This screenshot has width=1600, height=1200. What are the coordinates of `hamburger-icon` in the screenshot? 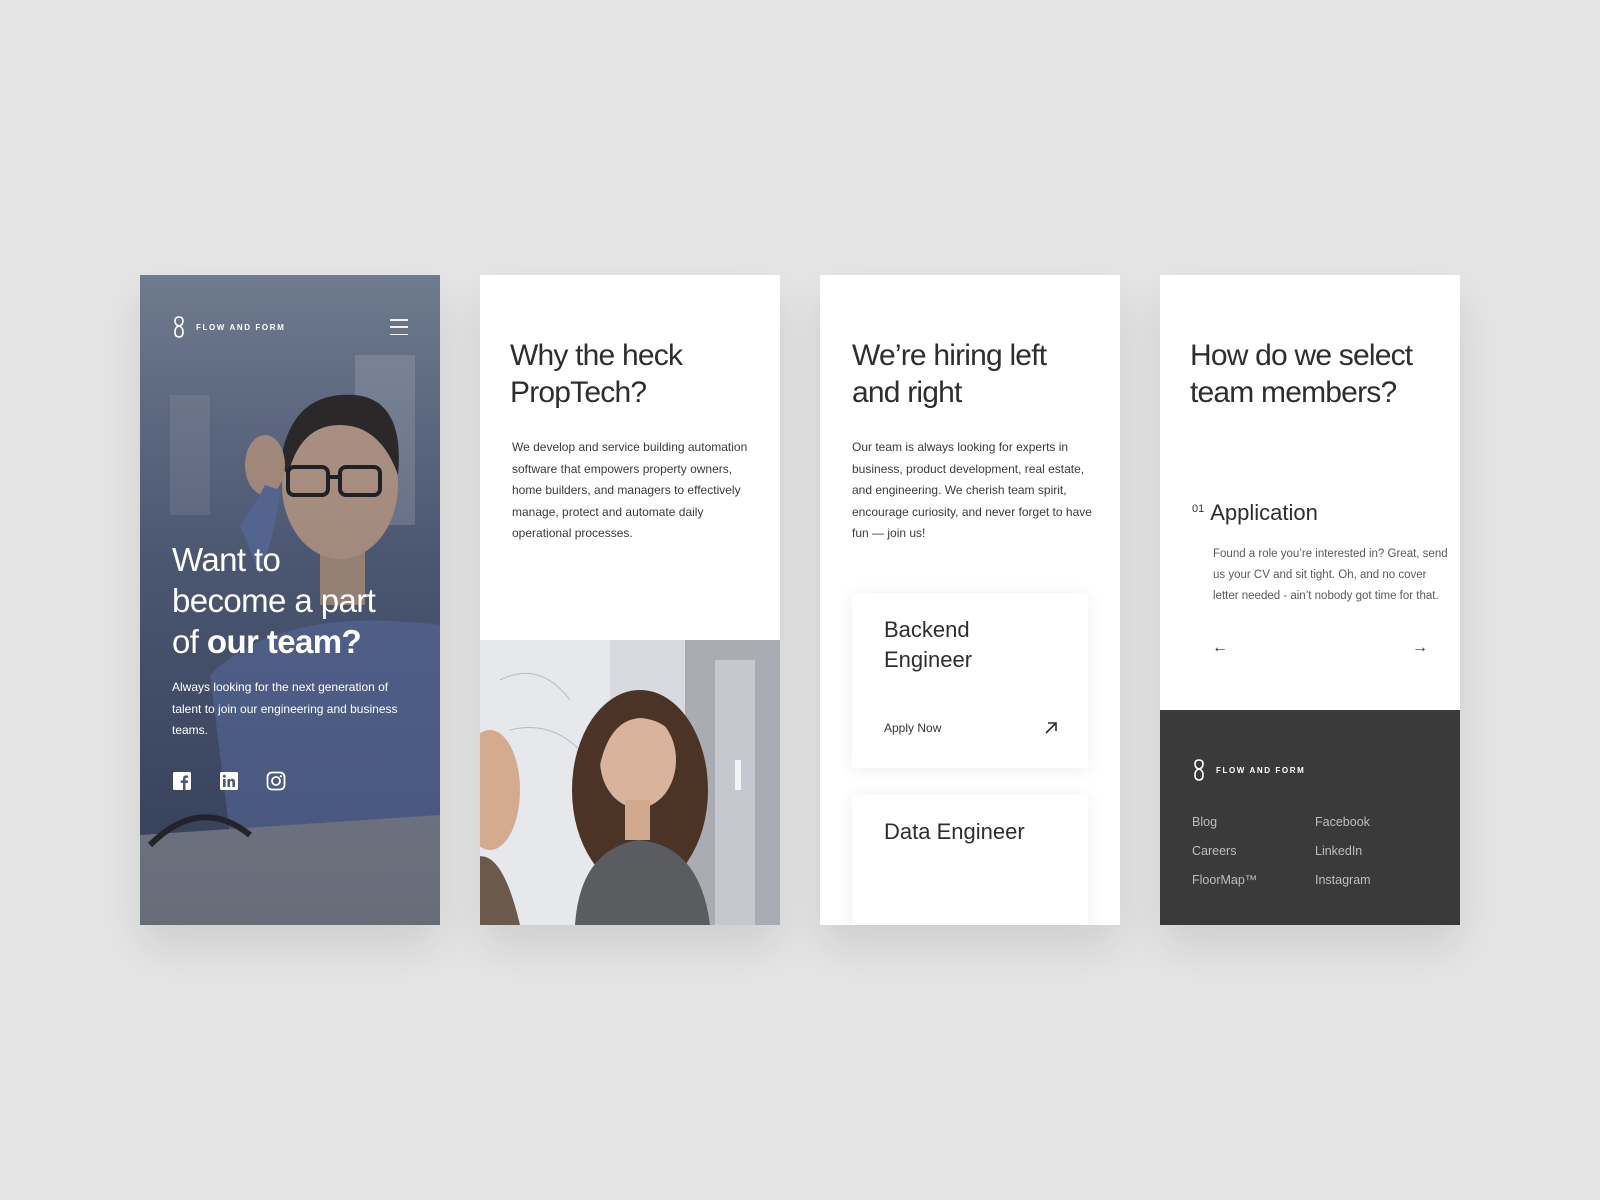 It's located at (399, 327).